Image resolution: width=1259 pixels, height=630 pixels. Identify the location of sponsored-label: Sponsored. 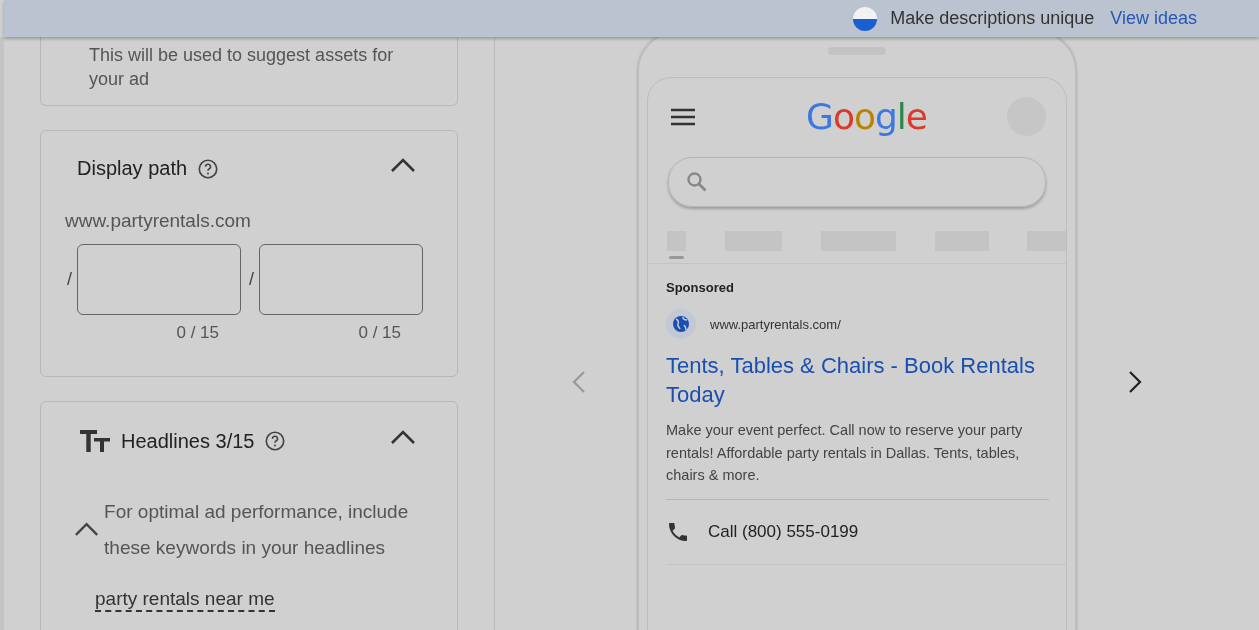
(700, 287).